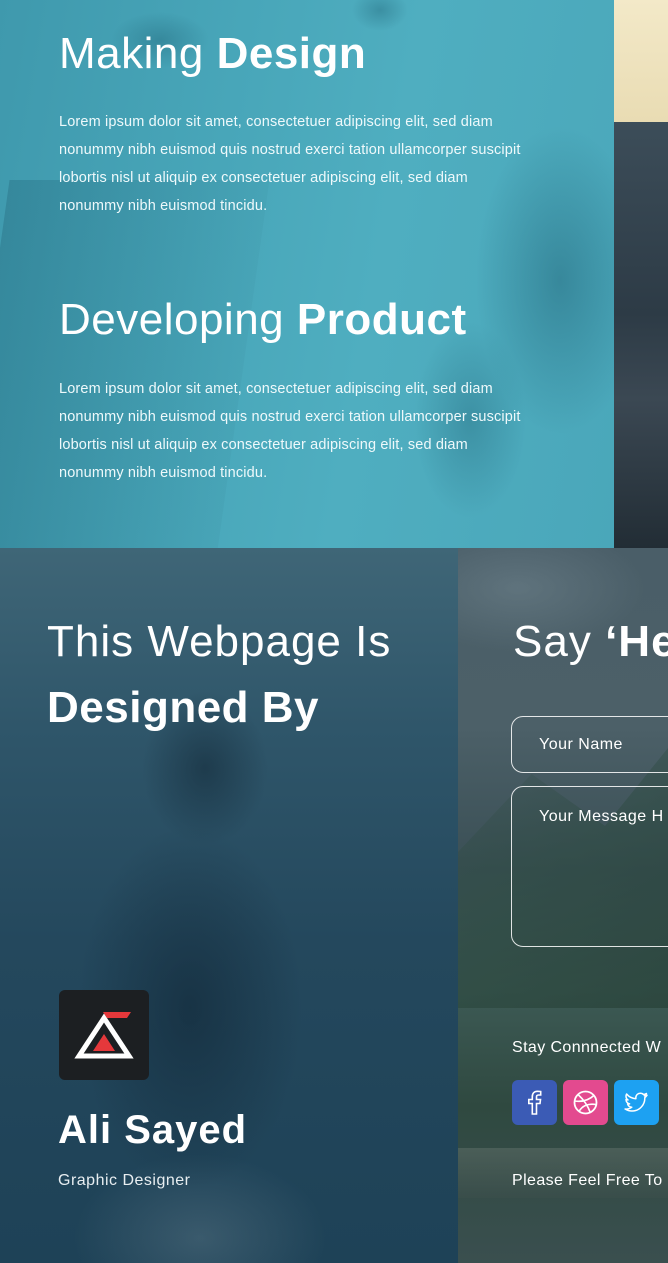 The width and height of the screenshot is (668, 1263). I want to click on designer-name: Ali Sayed, so click(153, 1130).